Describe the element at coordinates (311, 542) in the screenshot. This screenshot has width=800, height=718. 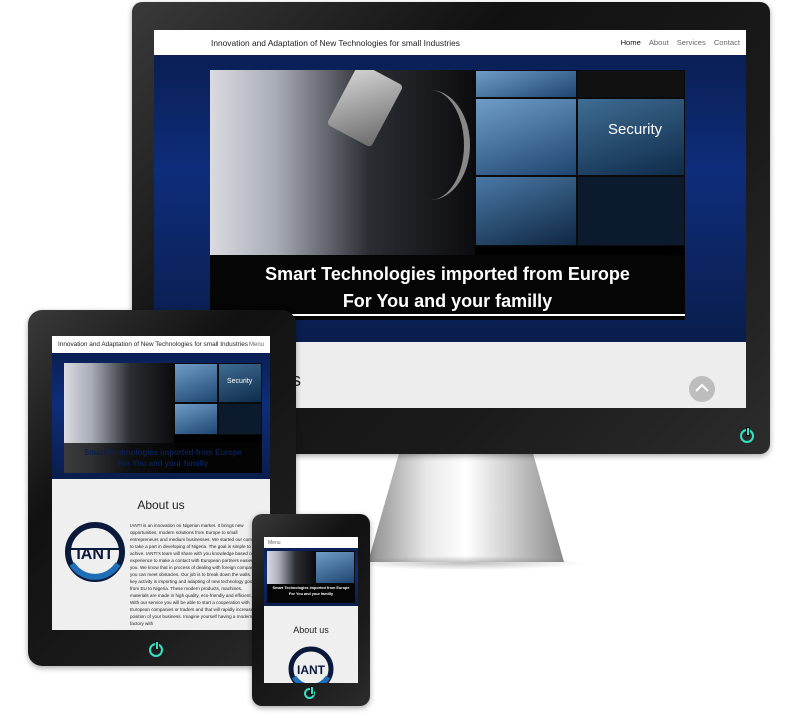
I see `phone-navbar: Menu` at that location.